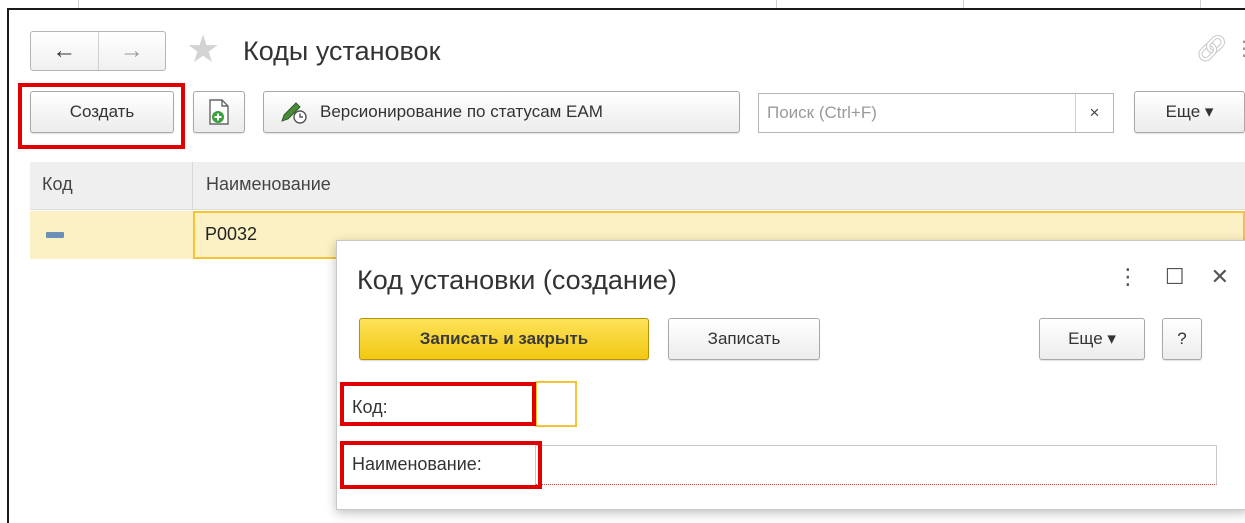  I want to click on table-header: Код Наименование, so click(637, 186).